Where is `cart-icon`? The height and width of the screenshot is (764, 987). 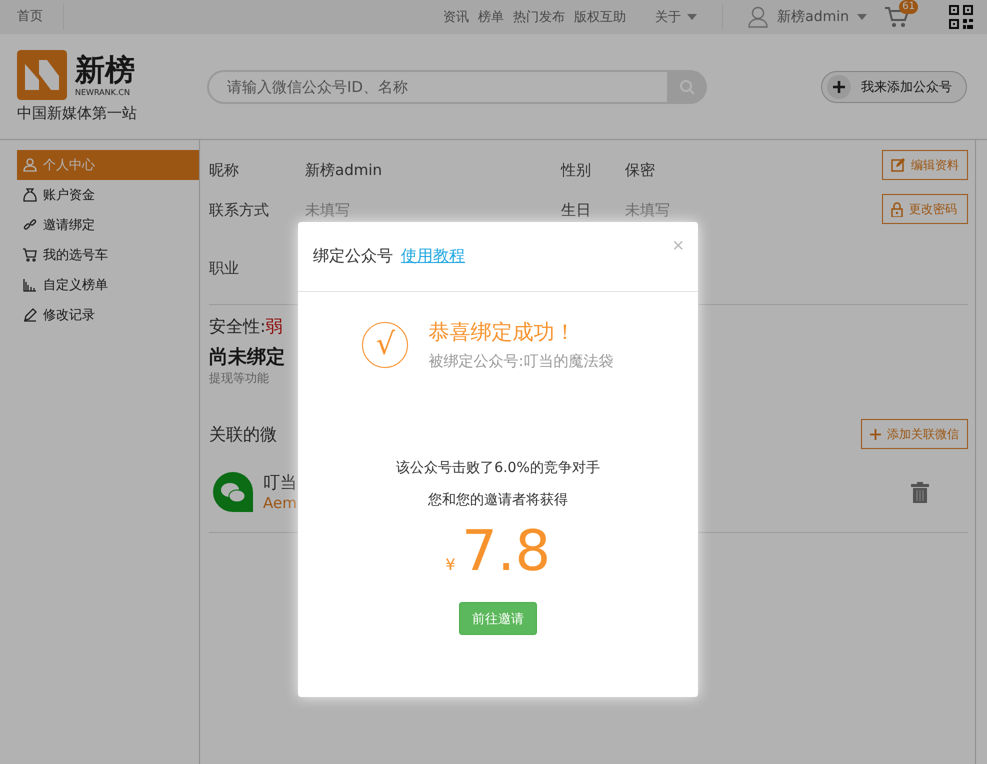 cart-icon is located at coordinates (30, 255).